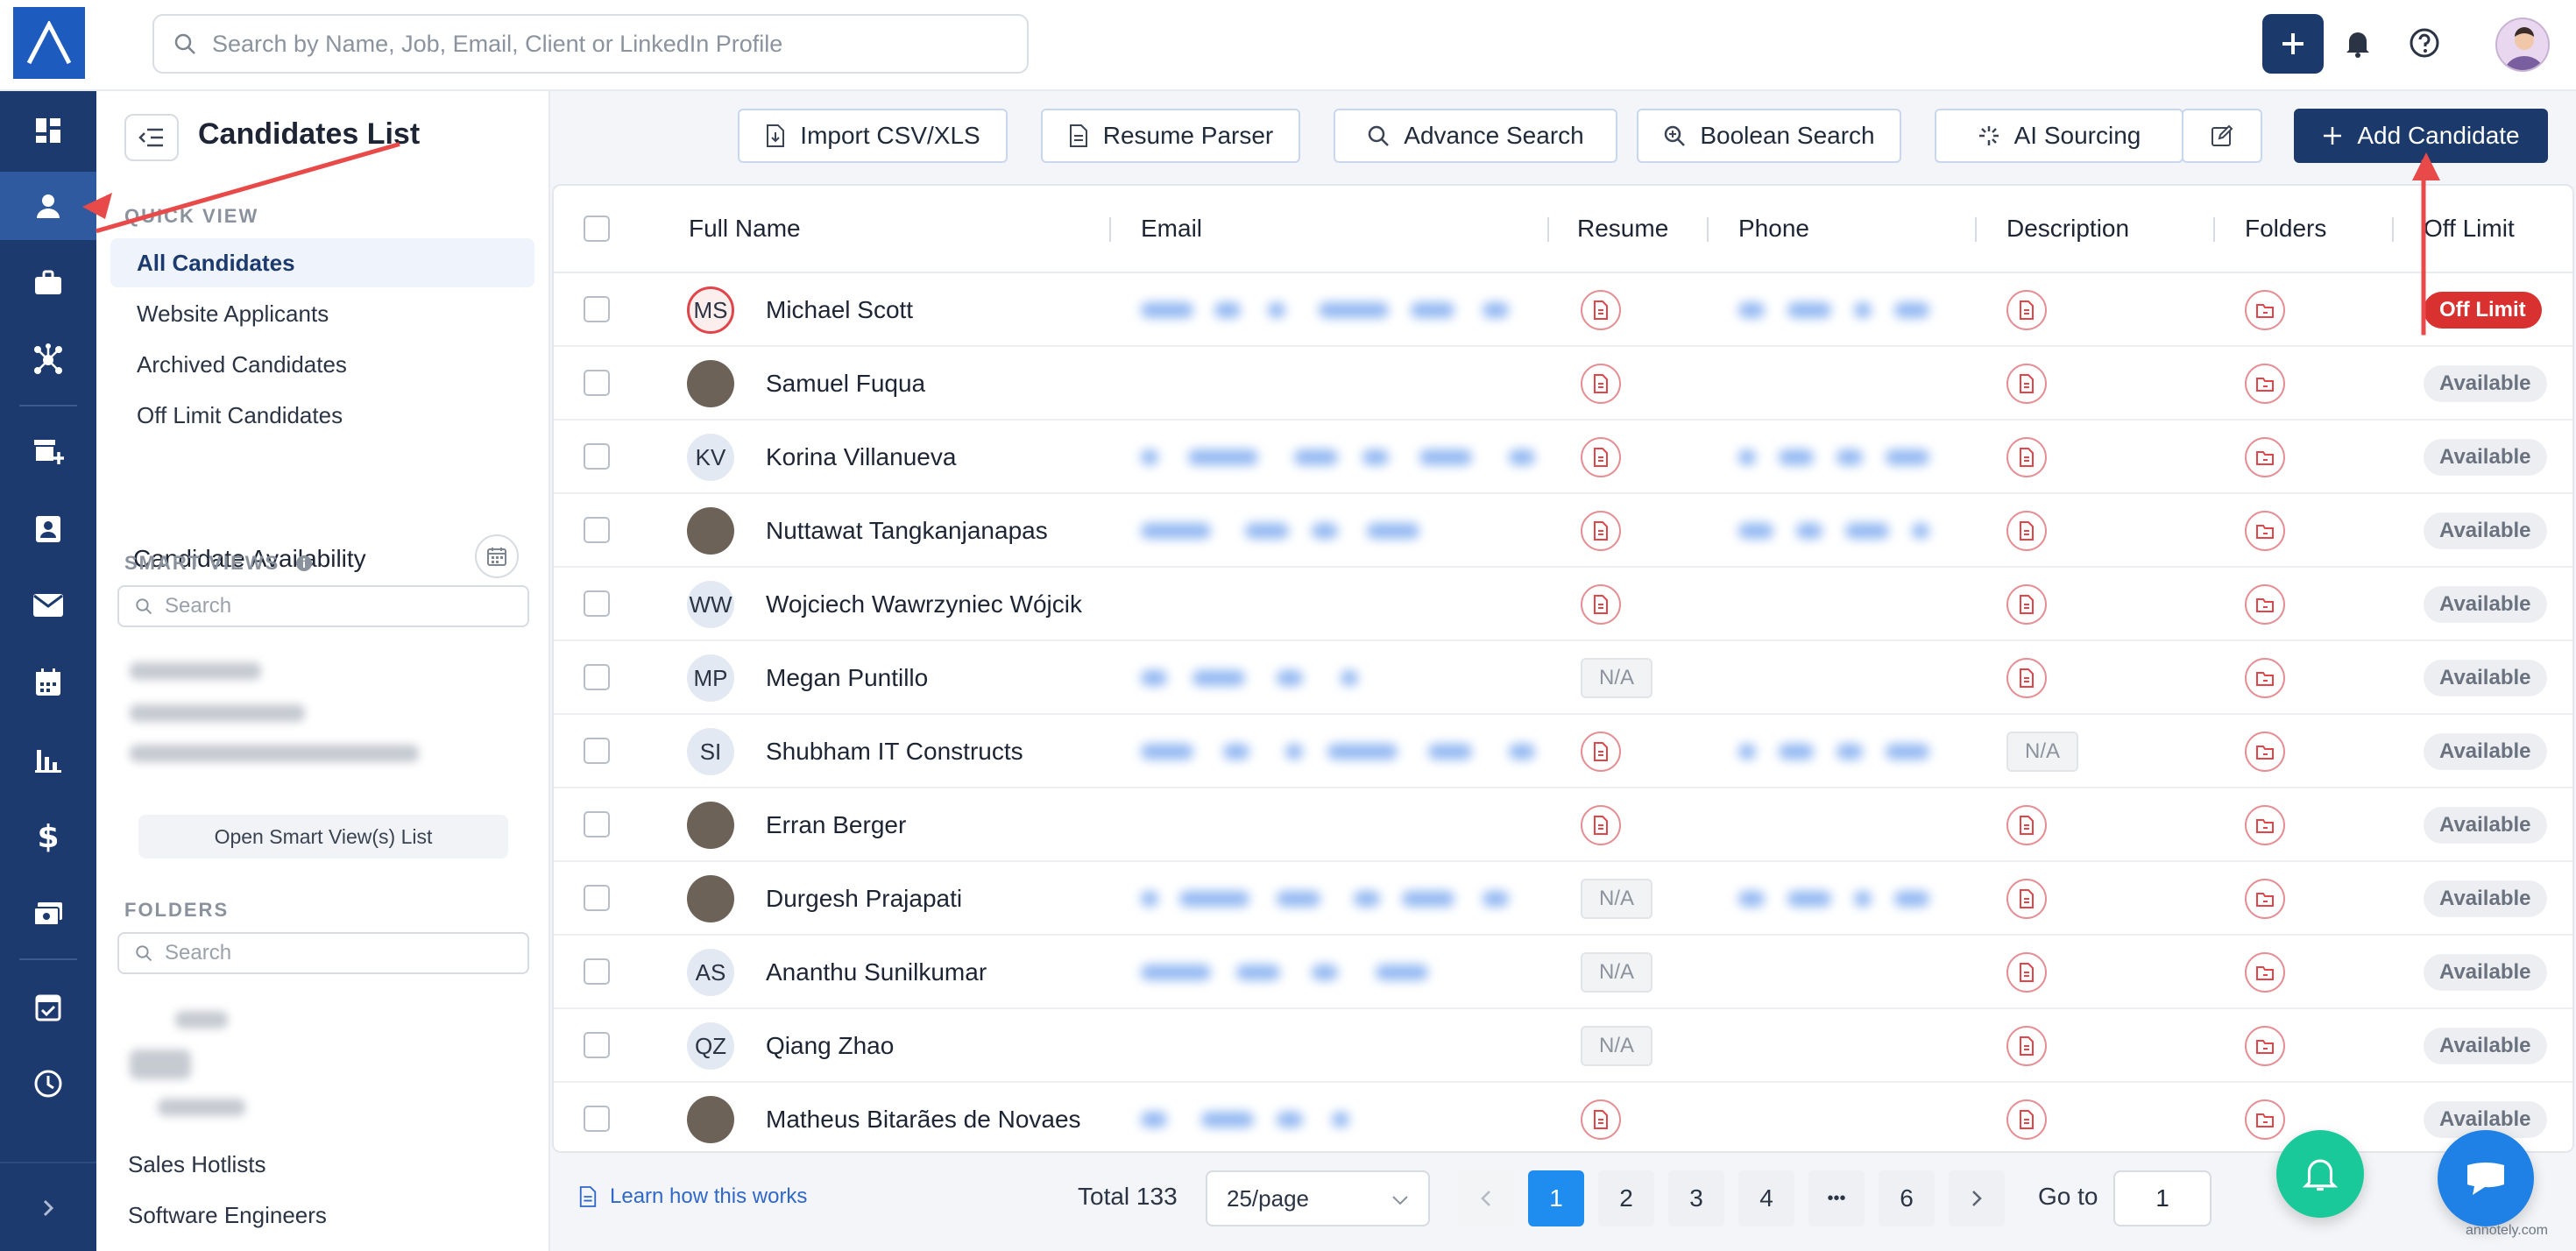 The height and width of the screenshot is (1251, 2576). I want to click on more-pages-button: •••, so click(1836, 1198).